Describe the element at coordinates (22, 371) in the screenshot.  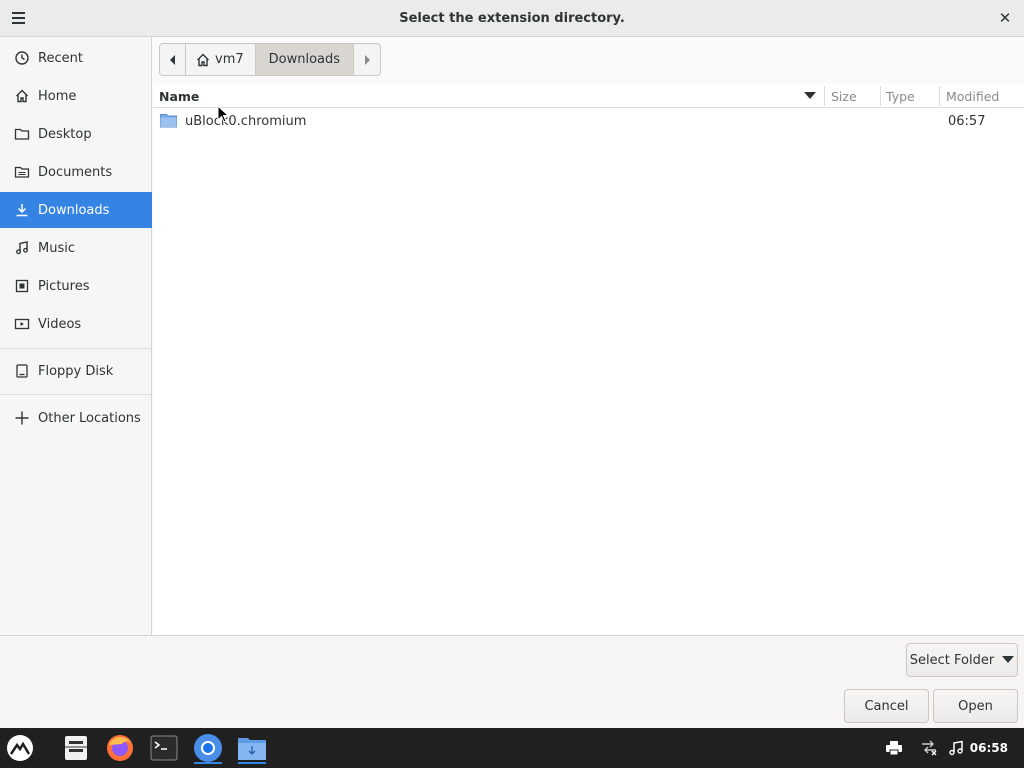
I see `drive-icon` at that location.